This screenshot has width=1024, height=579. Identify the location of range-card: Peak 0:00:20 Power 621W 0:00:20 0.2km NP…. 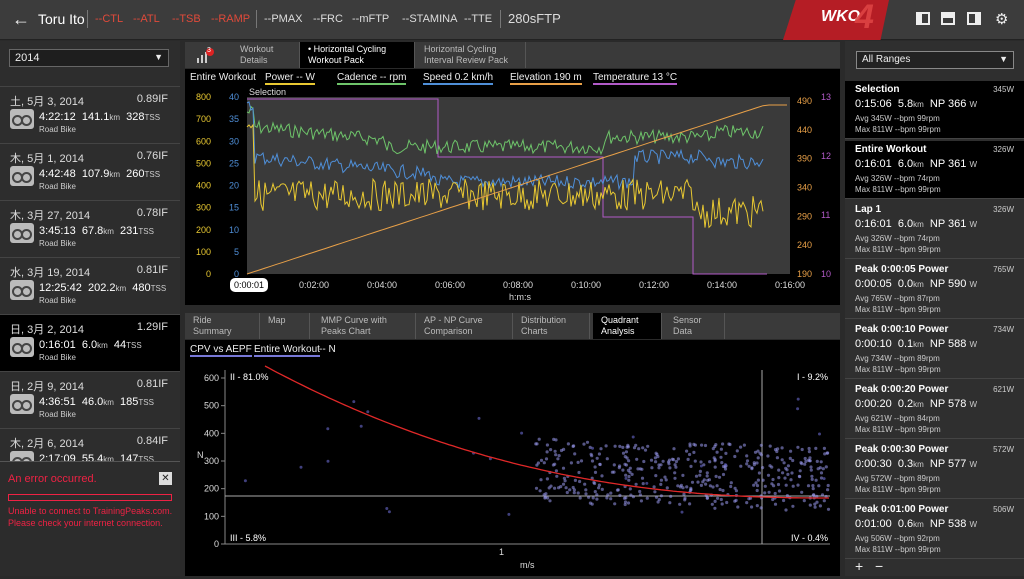
(934, 410).